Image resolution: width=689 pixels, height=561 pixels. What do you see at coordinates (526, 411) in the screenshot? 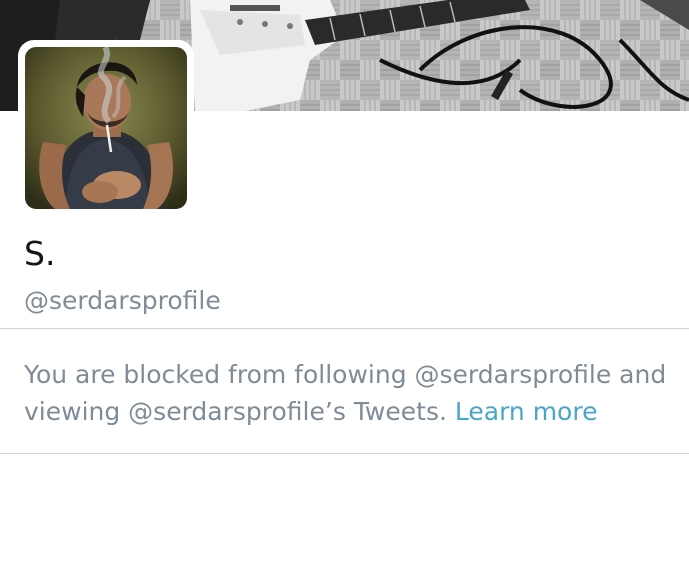
I see `learn-more-link: Learn more` at bounding box center [526, 411].